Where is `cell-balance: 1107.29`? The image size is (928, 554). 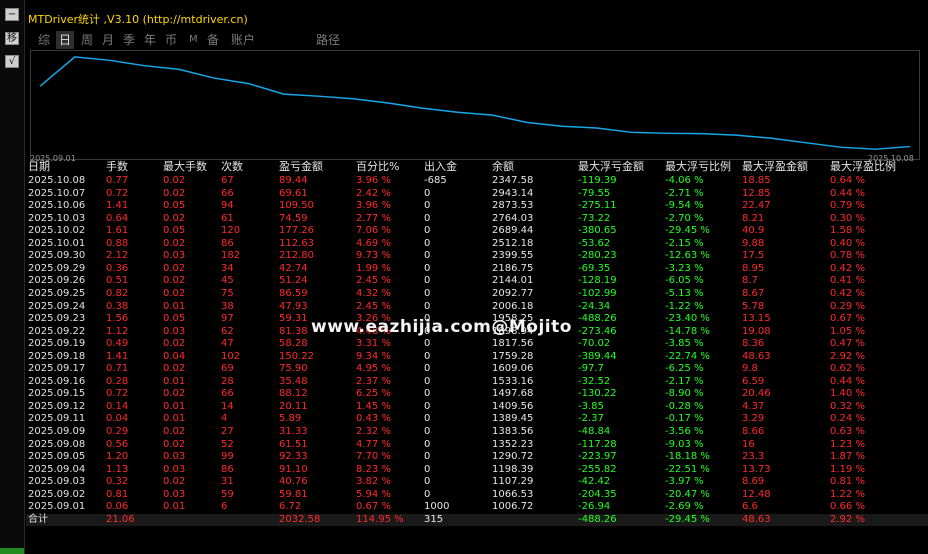 cell-balance: 1107.29 is located at coordinates (513, 482).